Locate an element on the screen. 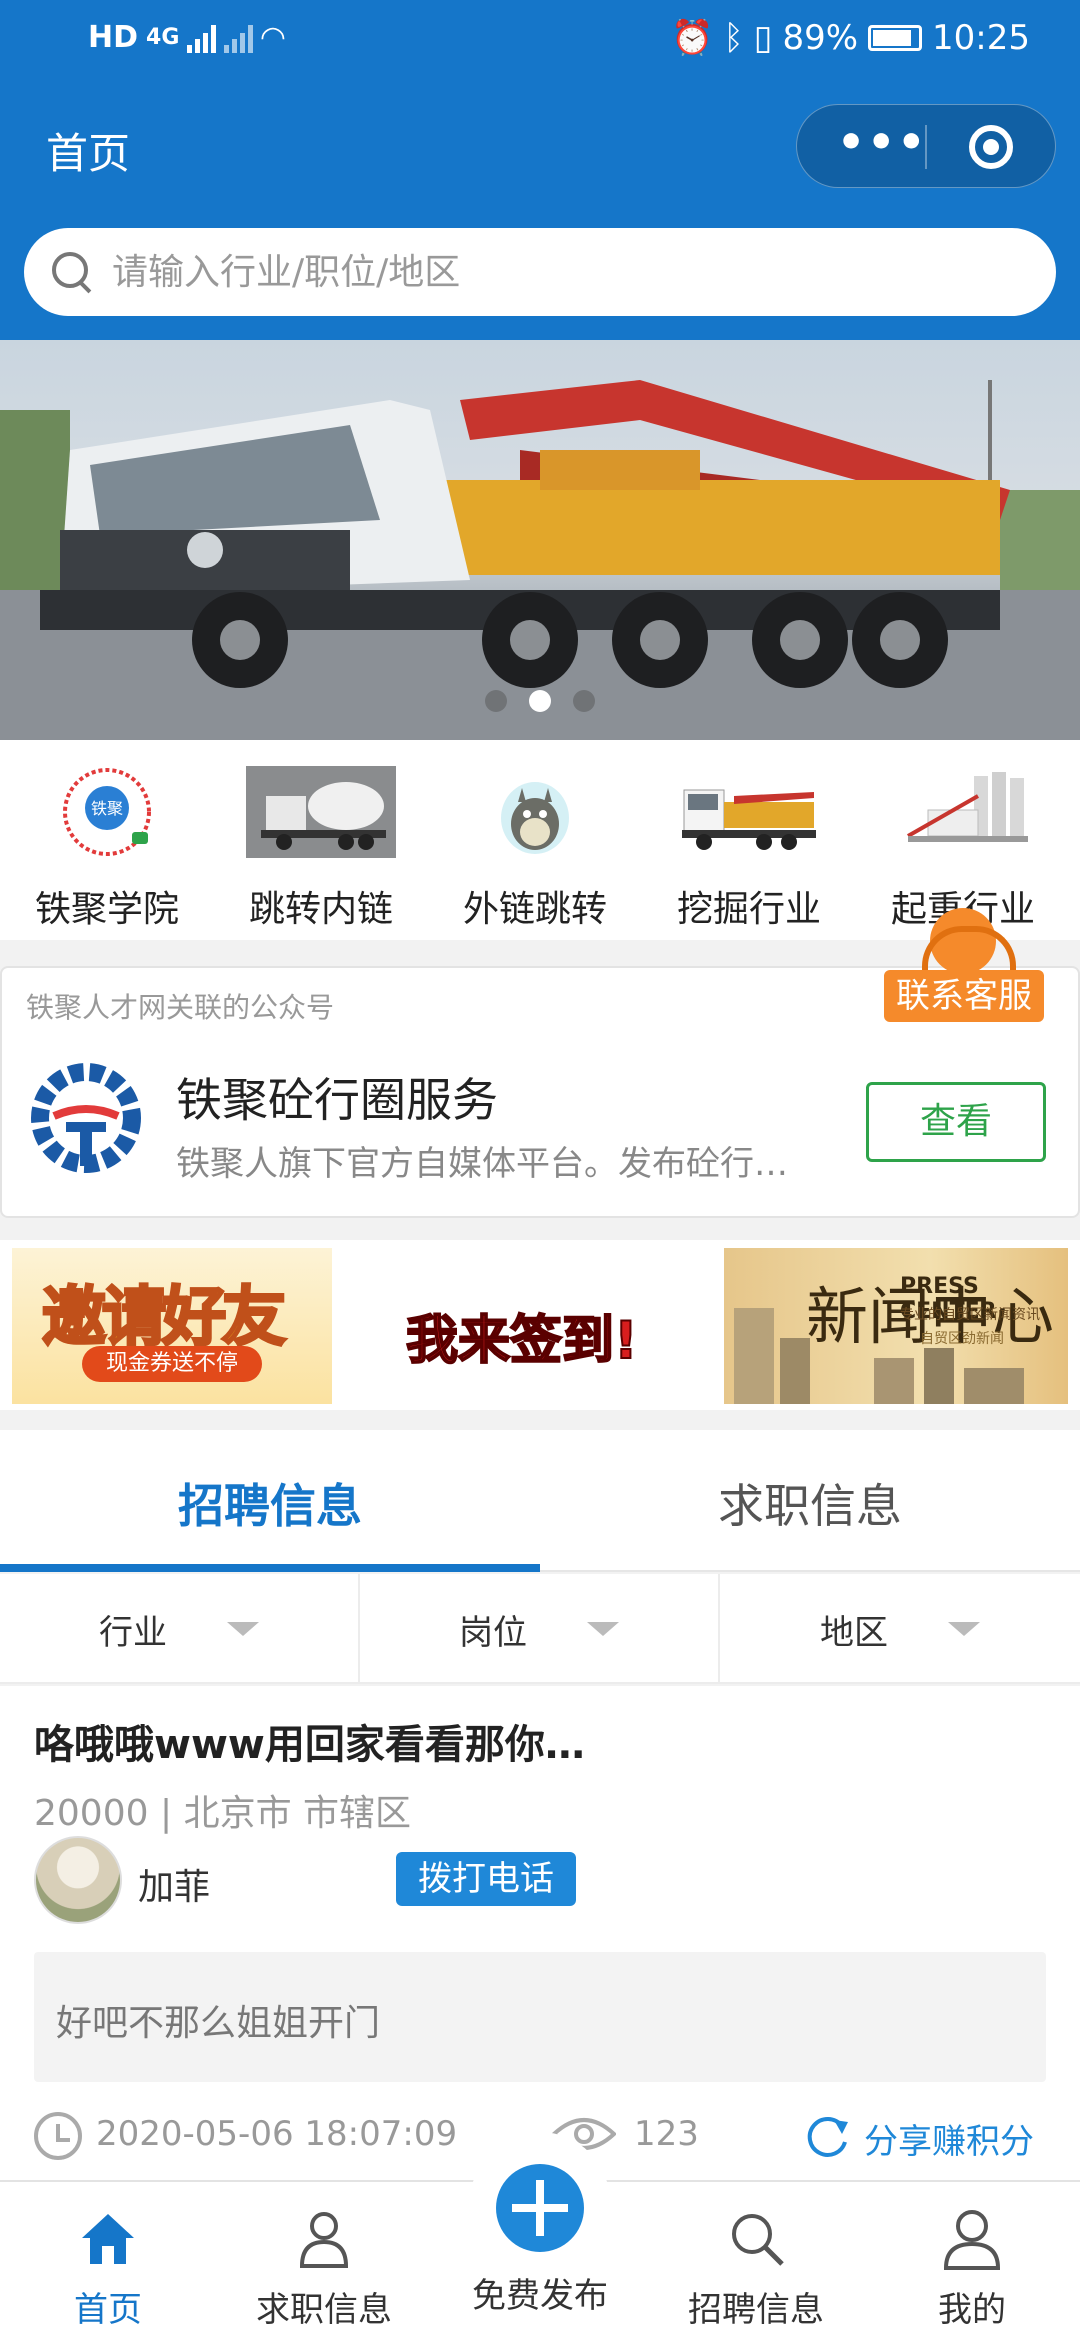  silo-plant-image is located at coordinates (963, 812).